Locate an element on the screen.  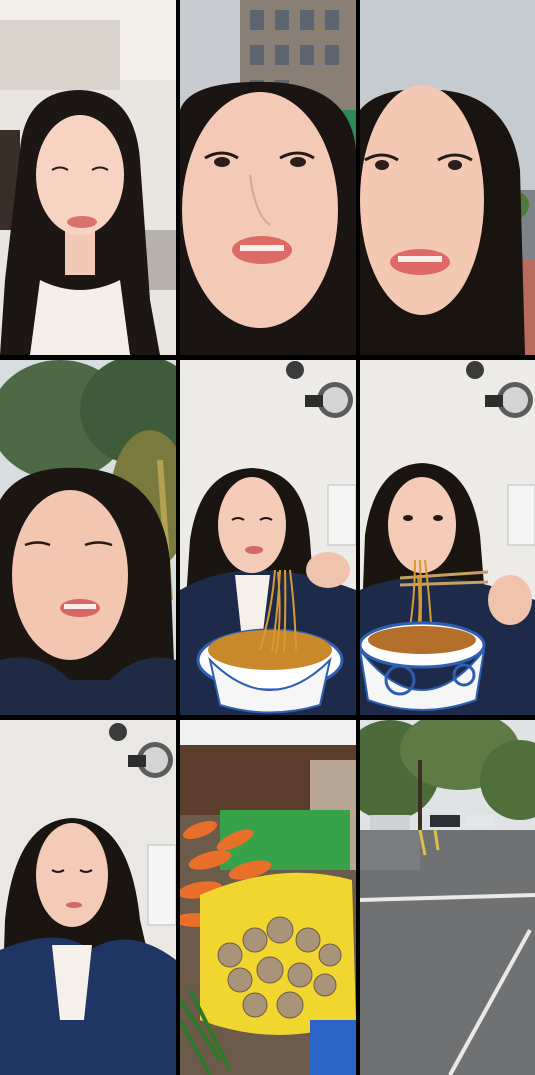
photo-empty-street is located at coordinates (447, 897).